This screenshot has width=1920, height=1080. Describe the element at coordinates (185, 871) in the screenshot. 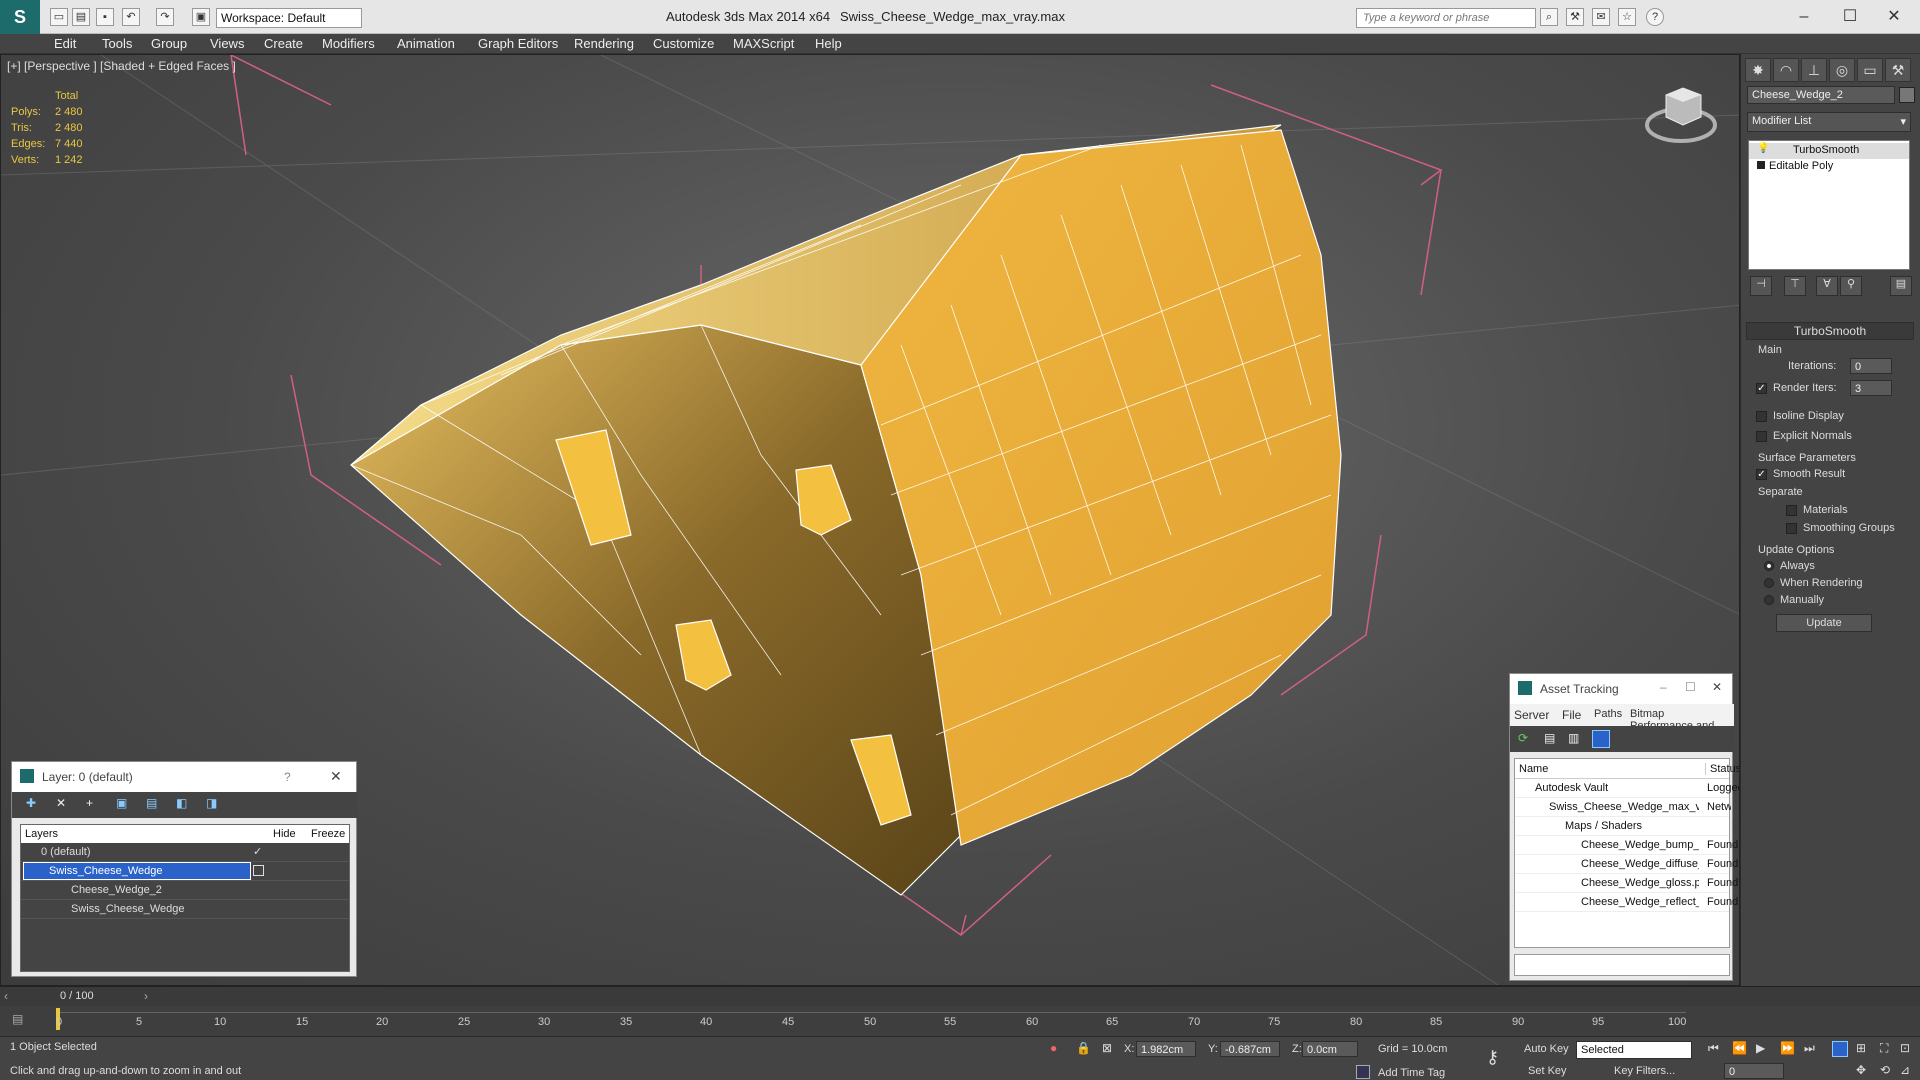

I see `layer-row-selected: Swiss_Cheese_Wedge` at that location.